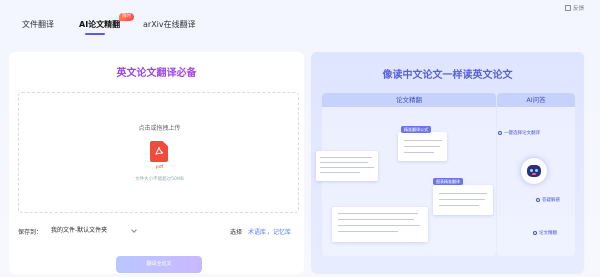  What do you see at coordinates (282, 232) in the screenshot?
I see `memory-link: 记忆库` at bounding box center [282, 232].